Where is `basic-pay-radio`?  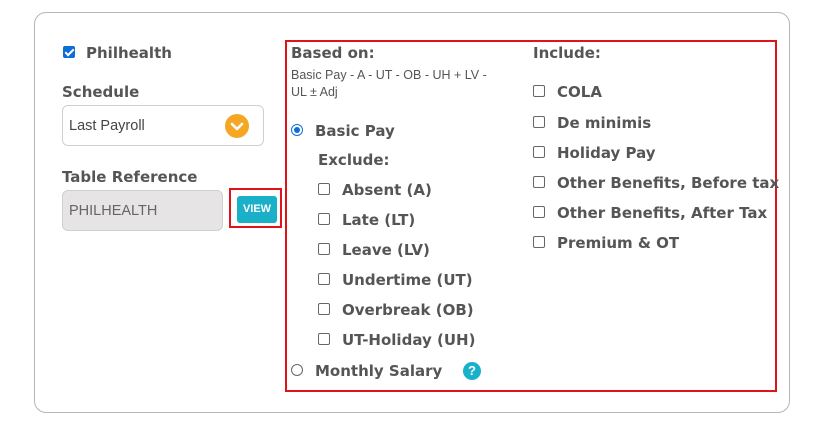 basic-pay-radio is located at coordinates (297, 130).